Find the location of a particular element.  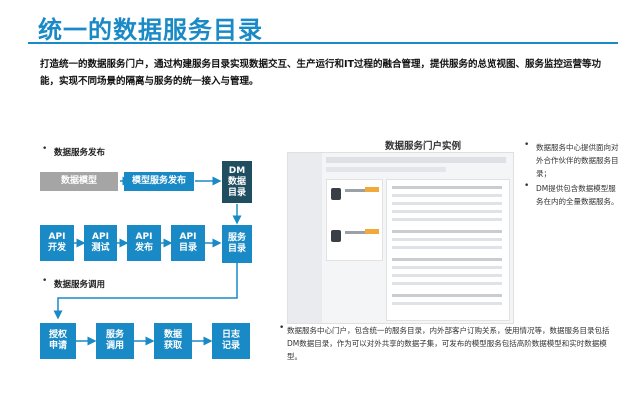

api-test-box: API 测试 is located at coordinates (100, 243).